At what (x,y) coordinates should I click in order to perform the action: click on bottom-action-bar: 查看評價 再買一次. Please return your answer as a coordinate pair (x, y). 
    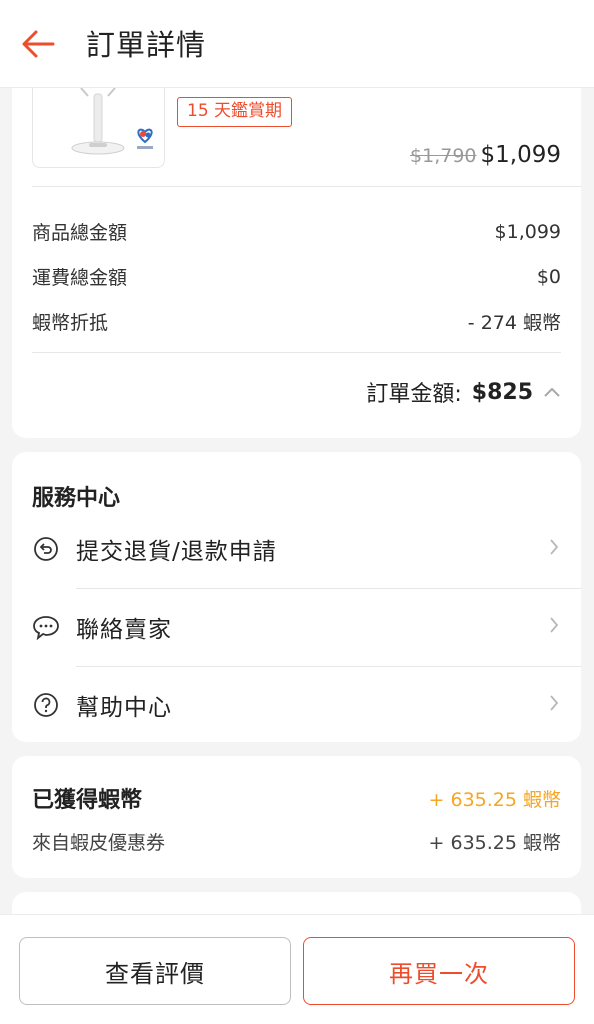
    Looking at the image, I should click on (297, 969).